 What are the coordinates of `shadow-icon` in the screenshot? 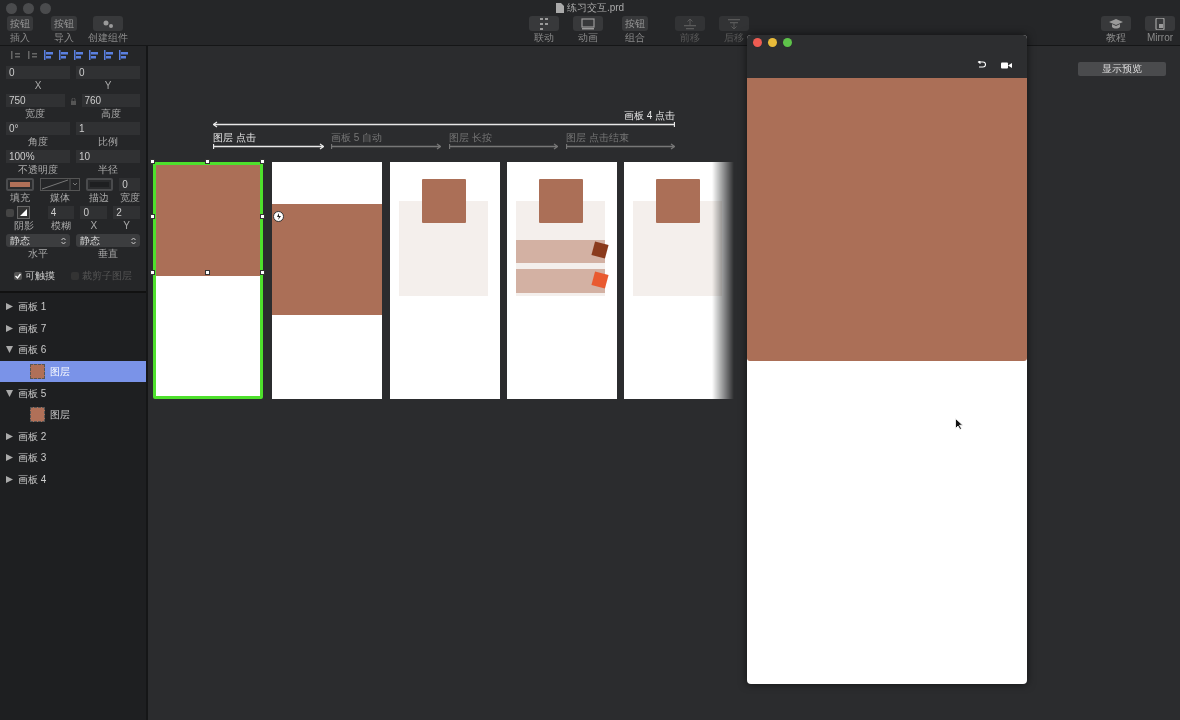 It's located at (23, 212).